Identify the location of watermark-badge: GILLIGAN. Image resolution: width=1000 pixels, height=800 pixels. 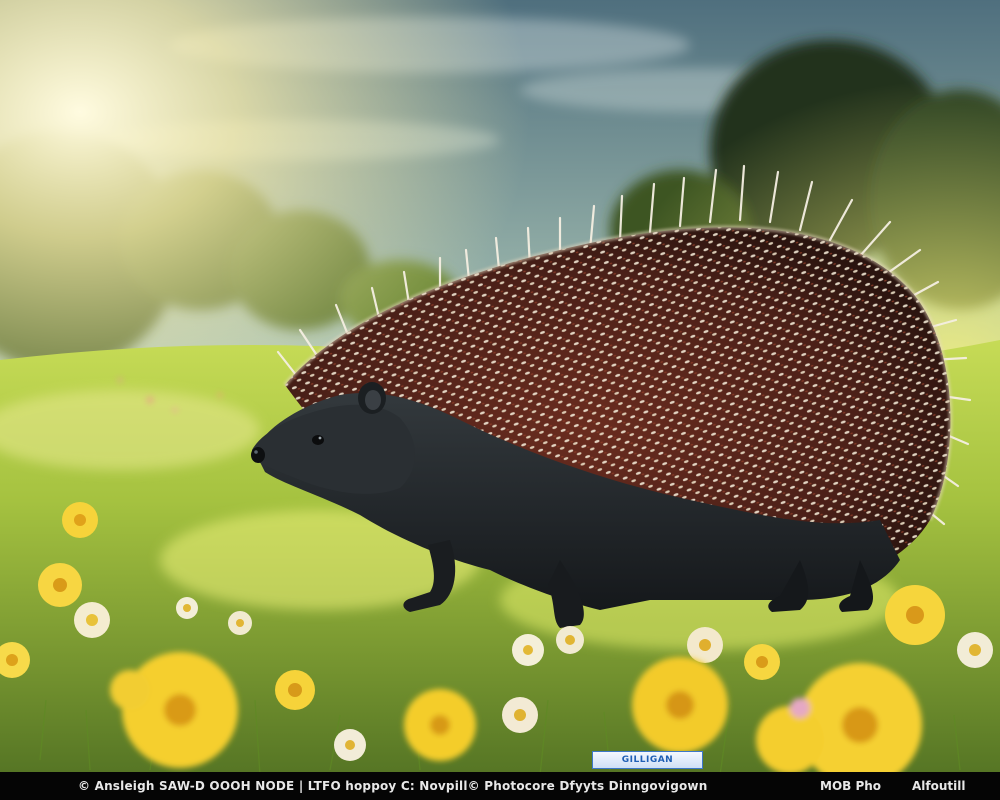
(647, 760).